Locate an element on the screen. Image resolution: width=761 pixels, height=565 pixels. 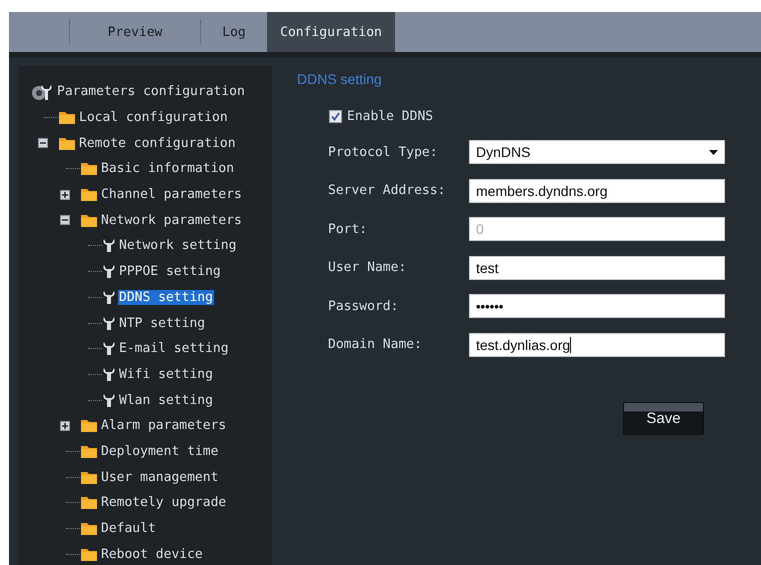
tree-item: User management is located at coordinates (160, 477).